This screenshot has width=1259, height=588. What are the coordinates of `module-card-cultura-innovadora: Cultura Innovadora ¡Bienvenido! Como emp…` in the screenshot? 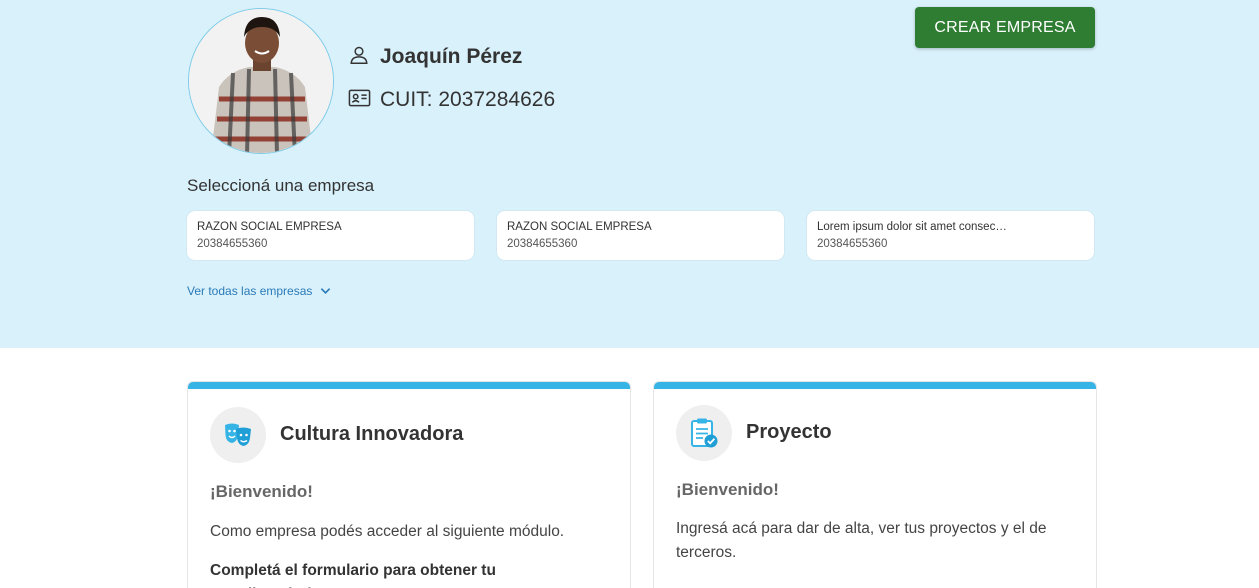 It's located at (409, 484).